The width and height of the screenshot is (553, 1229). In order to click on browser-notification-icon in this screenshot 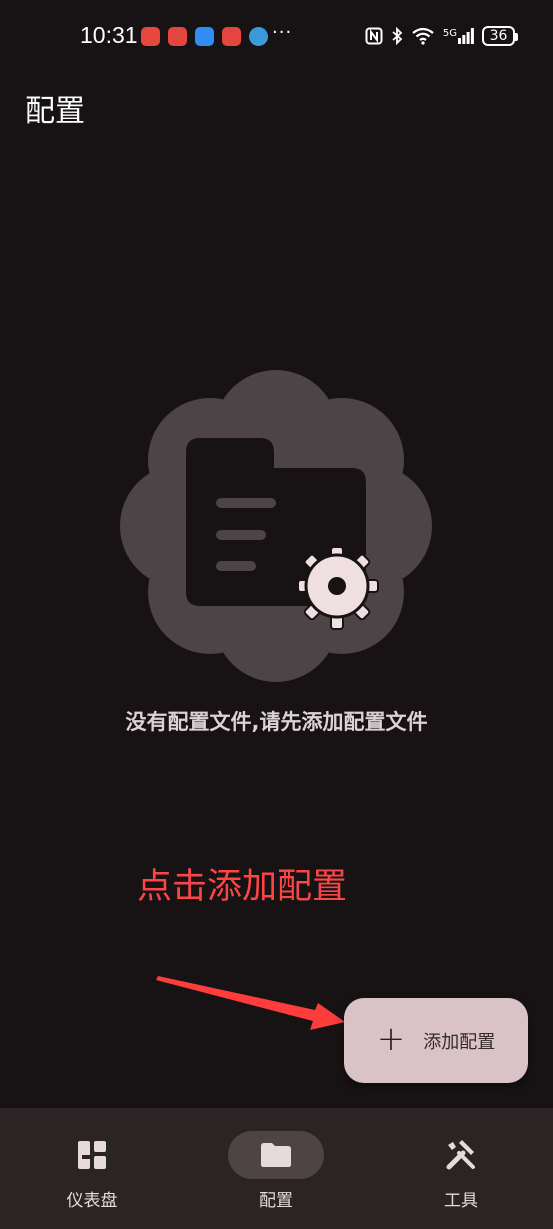, I will do `click(258, 36)`.